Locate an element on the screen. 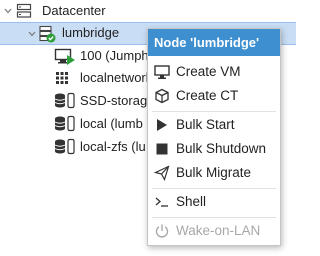  menu-item-bulk-shutdown: Bulk Shutdown is located at coordinates (214, 149).